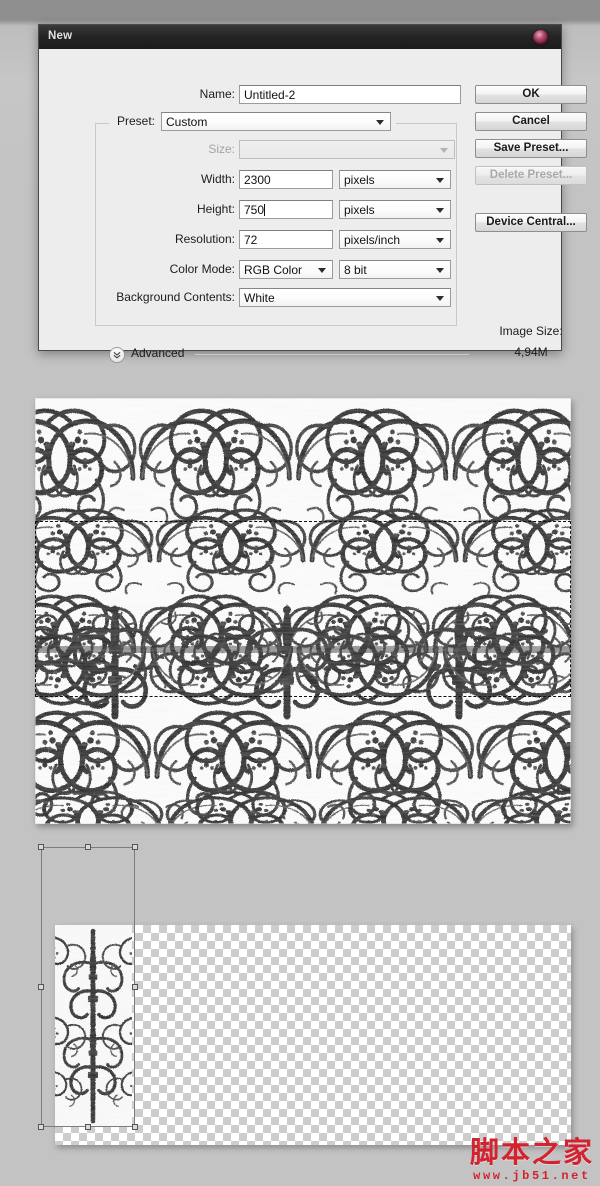  Describe the element at coordinates (259, 298) in the screenshot. I see `background-contents-value: White` at that location.